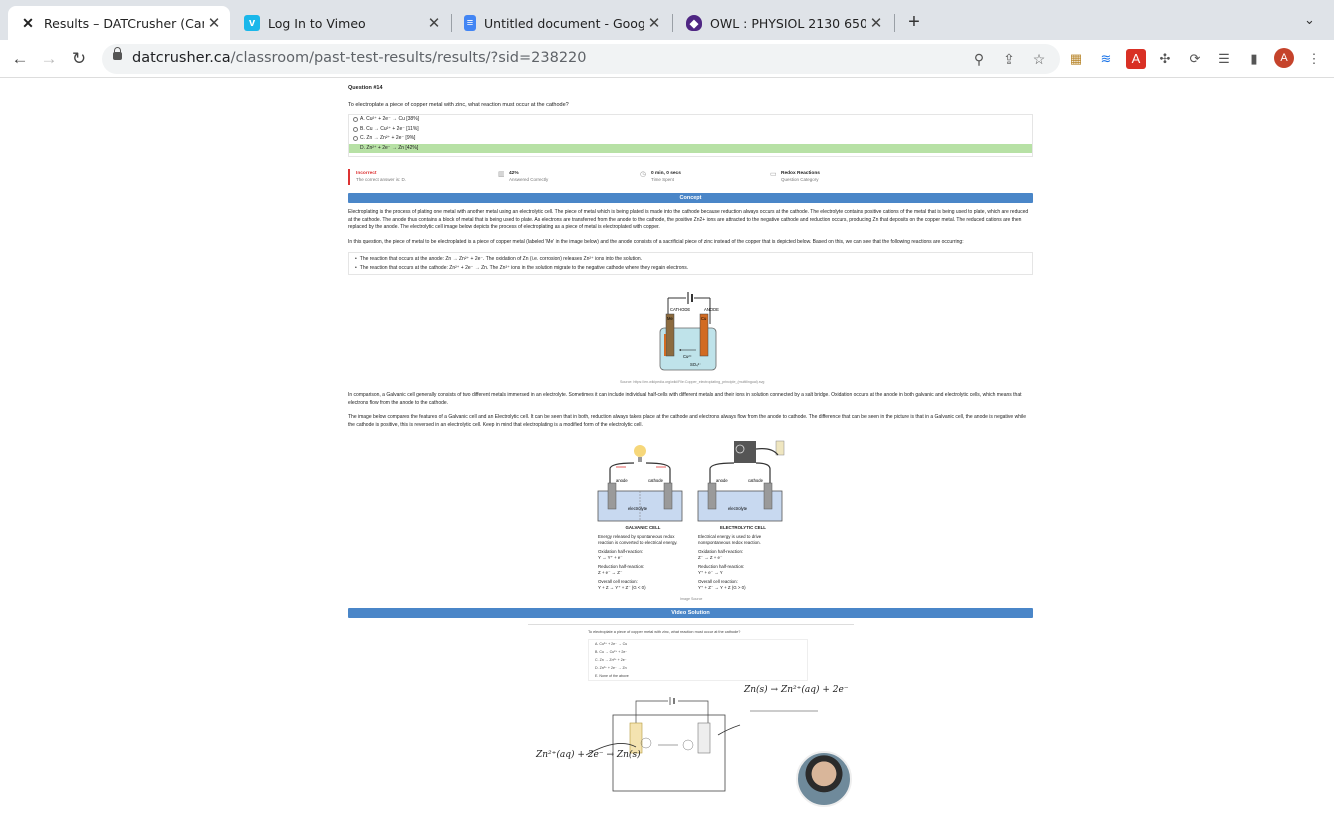 This screenshot has width=1334, height=834. What do you see at coordinates (563, 177) in the screenshot?
I see `result-percent: ▥ 42% Answered Correctly` at bounding box center [563, 177].